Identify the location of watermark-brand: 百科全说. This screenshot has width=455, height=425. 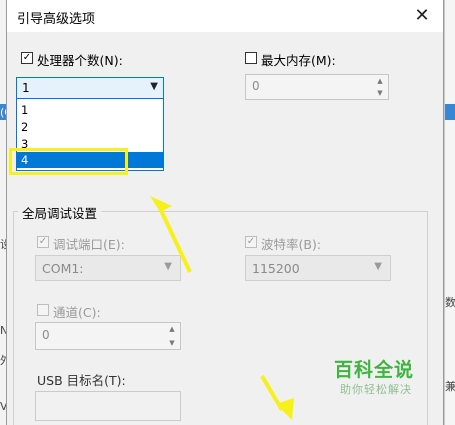
(374, 370).